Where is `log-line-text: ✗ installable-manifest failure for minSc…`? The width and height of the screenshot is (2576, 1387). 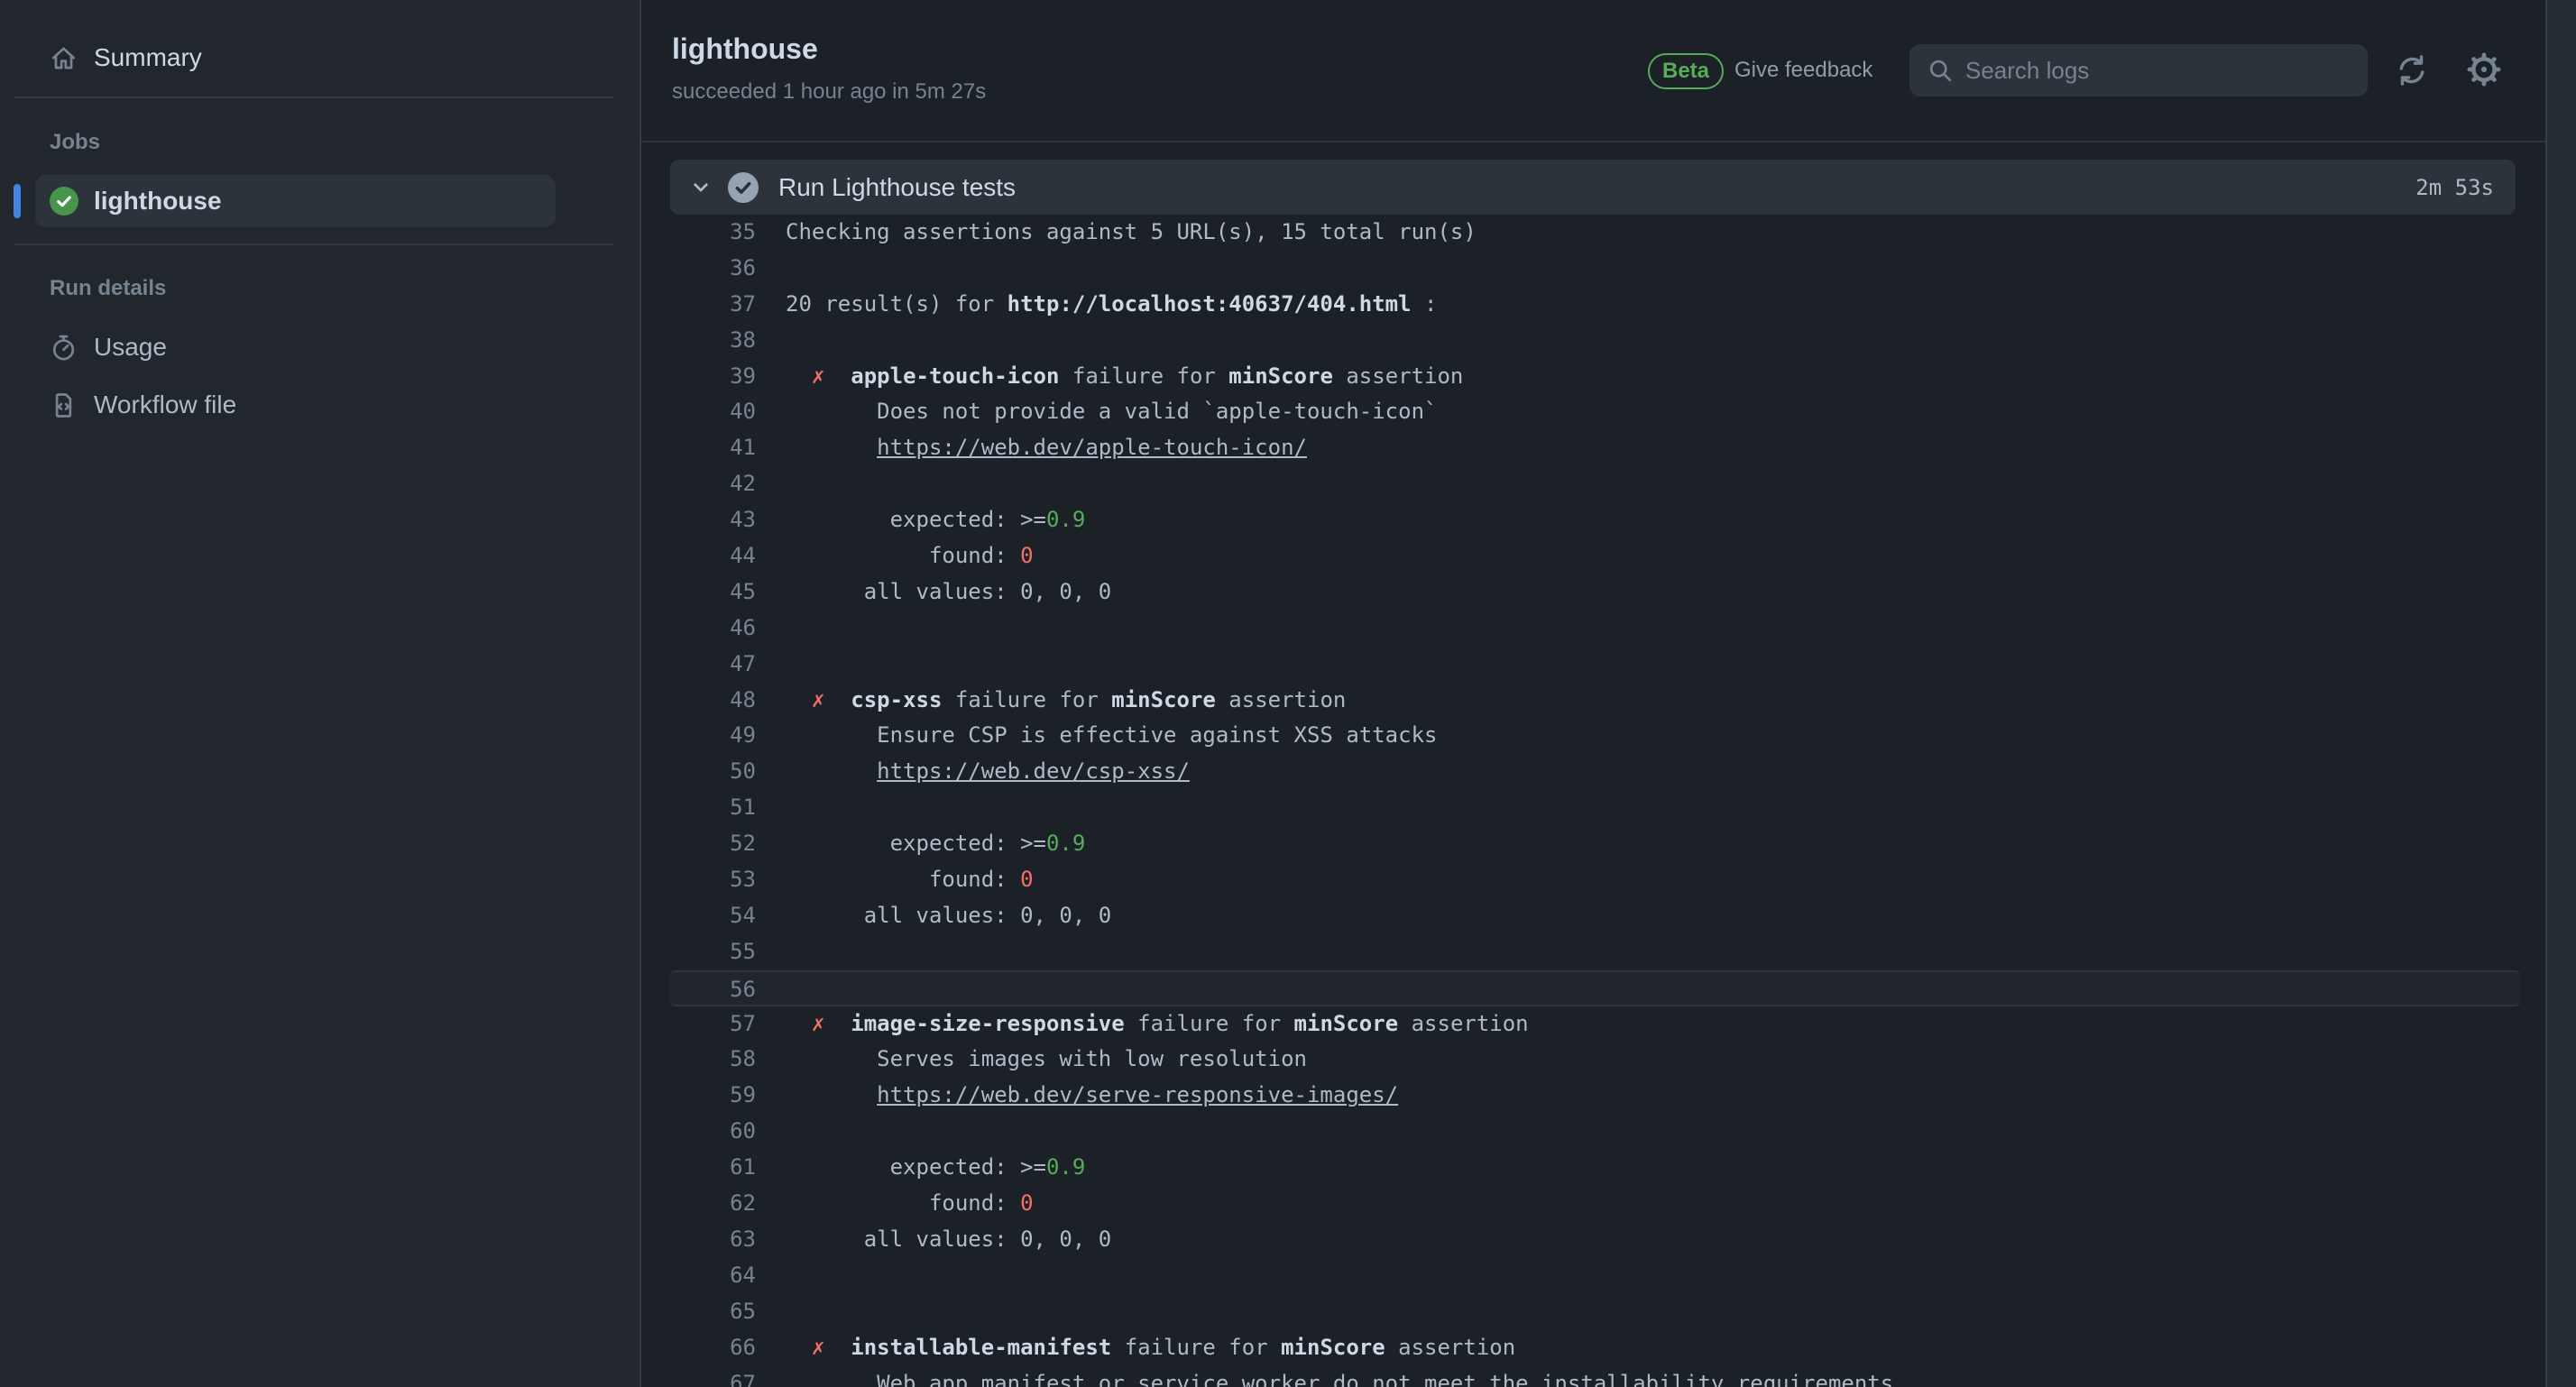 log-line-text: ✗ installable-manifest failure for minSc… is located at coordinates (1164, 1347).